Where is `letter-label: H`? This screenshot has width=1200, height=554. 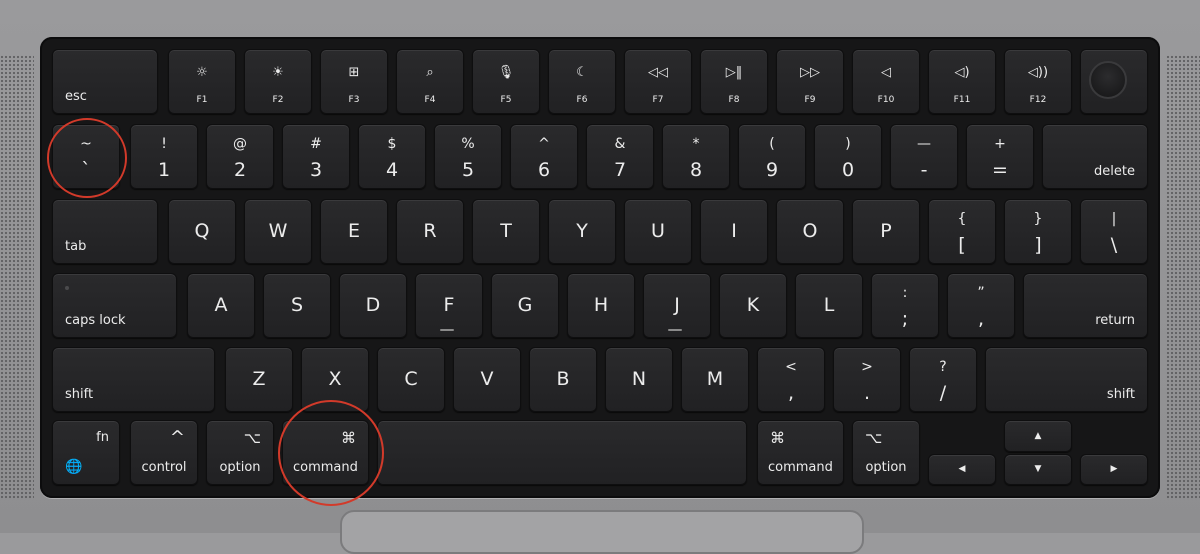 letter-label: H is located at coordinates (601, 305).